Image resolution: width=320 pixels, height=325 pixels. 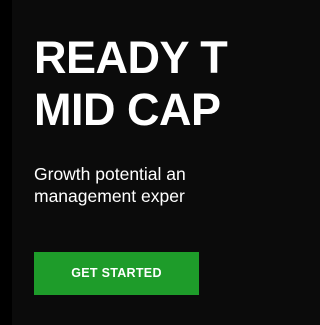 What do you see at coordinates (109, 196) in the screenshot?
I see `subheadline-line-2: management exper` at bounding box center [109, 196].